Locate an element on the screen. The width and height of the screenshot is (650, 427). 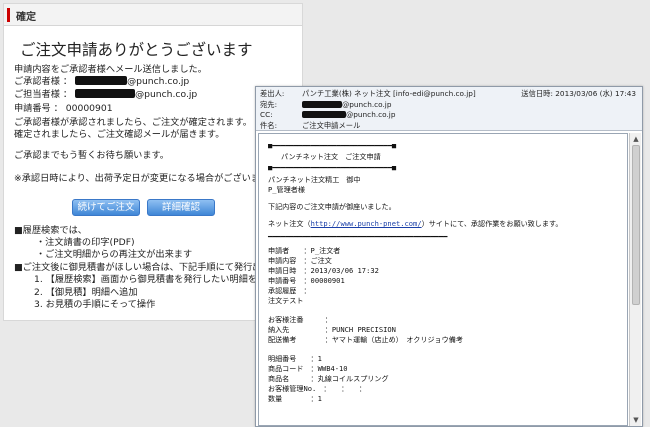
field-line-no: 明細番号 ：1 is located at coordinates (295, 358).